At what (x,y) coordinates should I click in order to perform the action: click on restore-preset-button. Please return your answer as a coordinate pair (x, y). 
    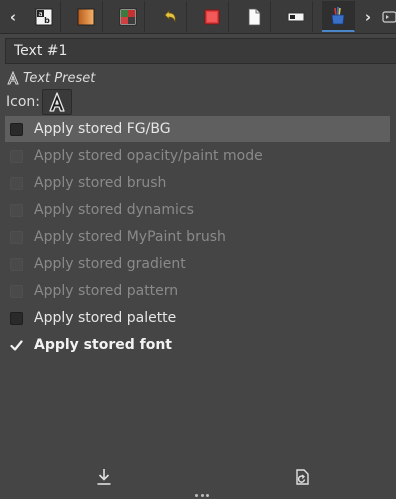
    Looking at the image, I should click on (302, 477).